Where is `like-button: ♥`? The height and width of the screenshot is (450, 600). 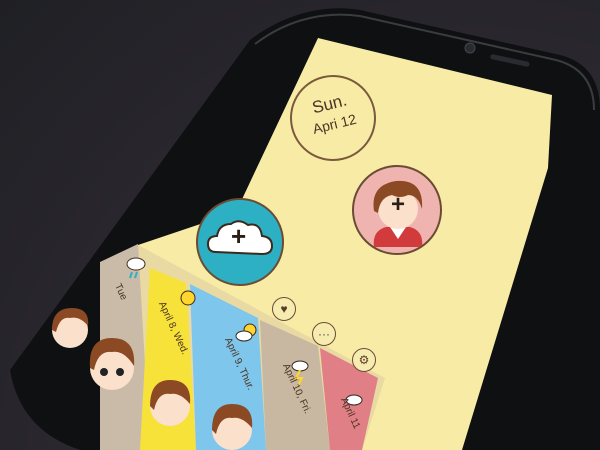
like-button: ♥ is located at coordinates (284, 309).